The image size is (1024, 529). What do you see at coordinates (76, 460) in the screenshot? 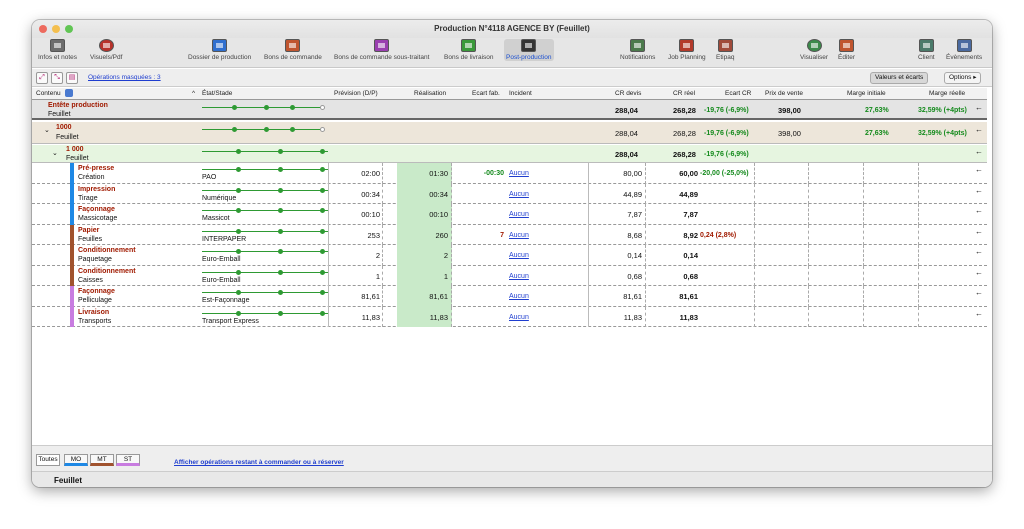
I see `tab-mo: MO` at bounding box center [76, 460].